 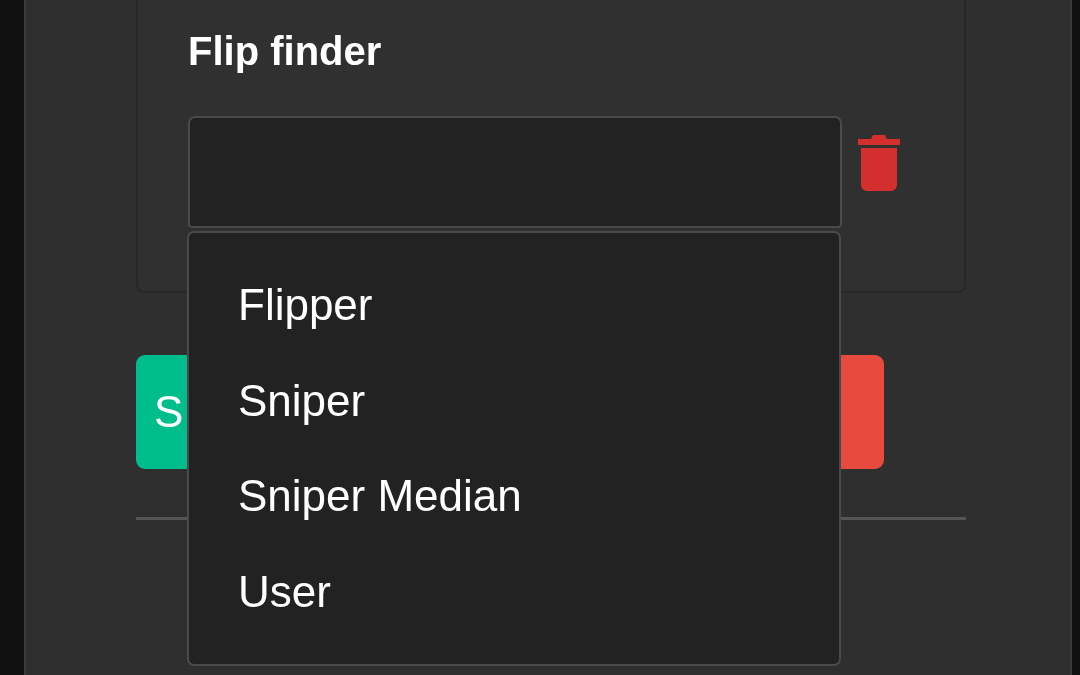 What do you see at coordinates (879, 163) in the screenshot?
I see `trash-icon` at bounding box center [879, 163].